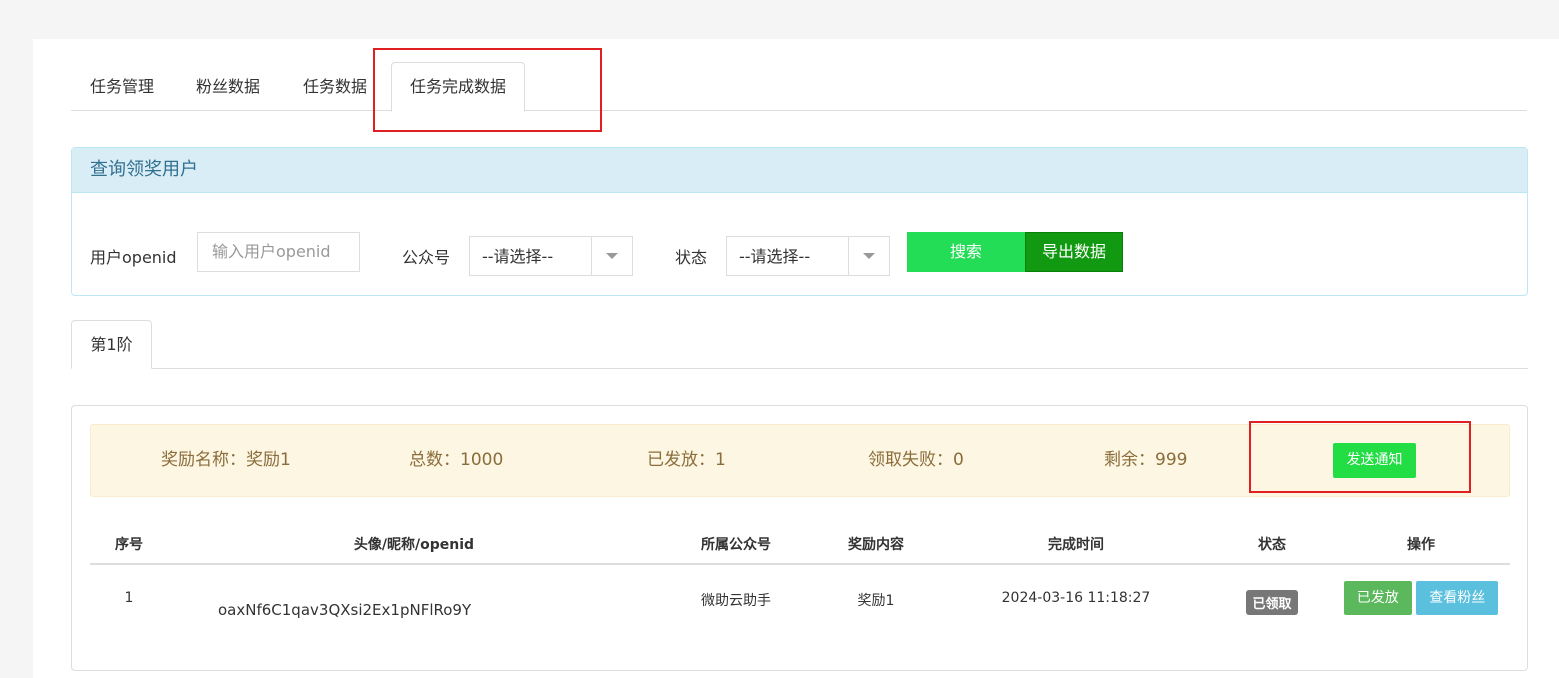 Image resolution: width=1559 pixels, height=678 pixels. What do you see at coordinates (799, 344) in the screenshot?
I see `stage-tabs: 第1阶` at bounding box center [799, 344].